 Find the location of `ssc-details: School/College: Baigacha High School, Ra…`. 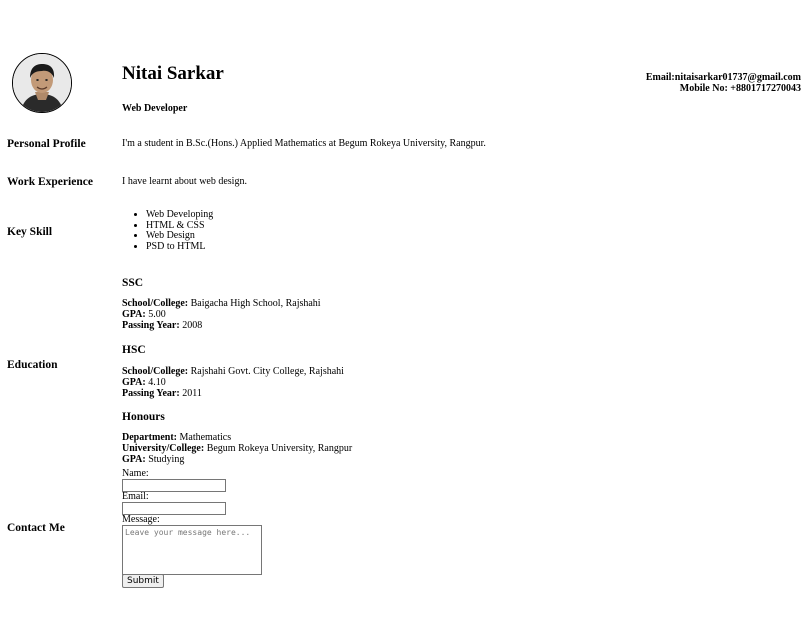

ssc-details: School/College: Baigacha High School, Ra… is located at coordinates (221, 314).